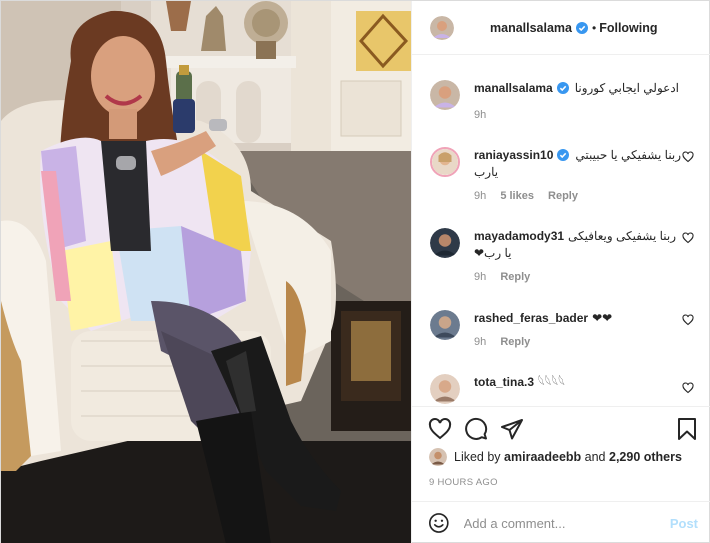  What do you see at coordinates (463, 482) in the screenshot?
I see `post-timestamp: 9 HOURS AGO` at bounding box center [463, 482].